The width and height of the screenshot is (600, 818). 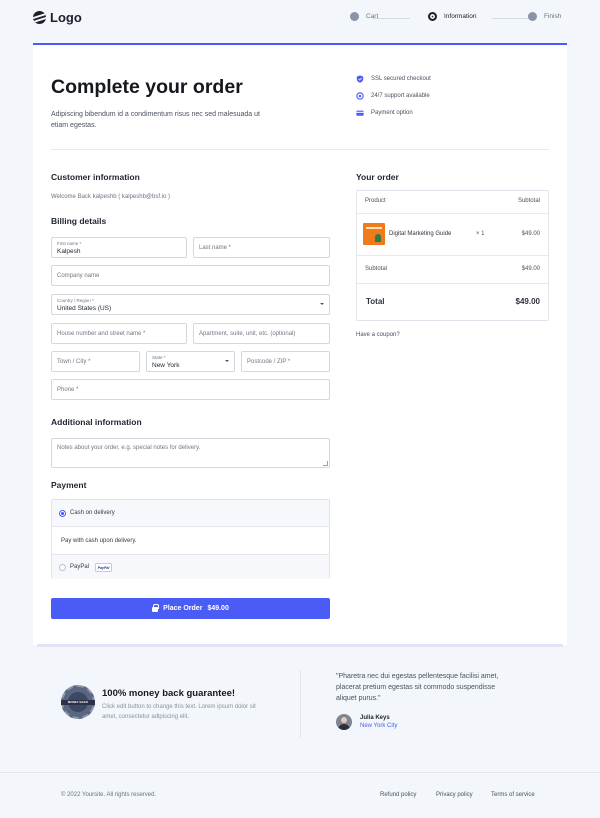 I want to click on place-order-button: Place Order $49.00, so click(x=190, y=608).